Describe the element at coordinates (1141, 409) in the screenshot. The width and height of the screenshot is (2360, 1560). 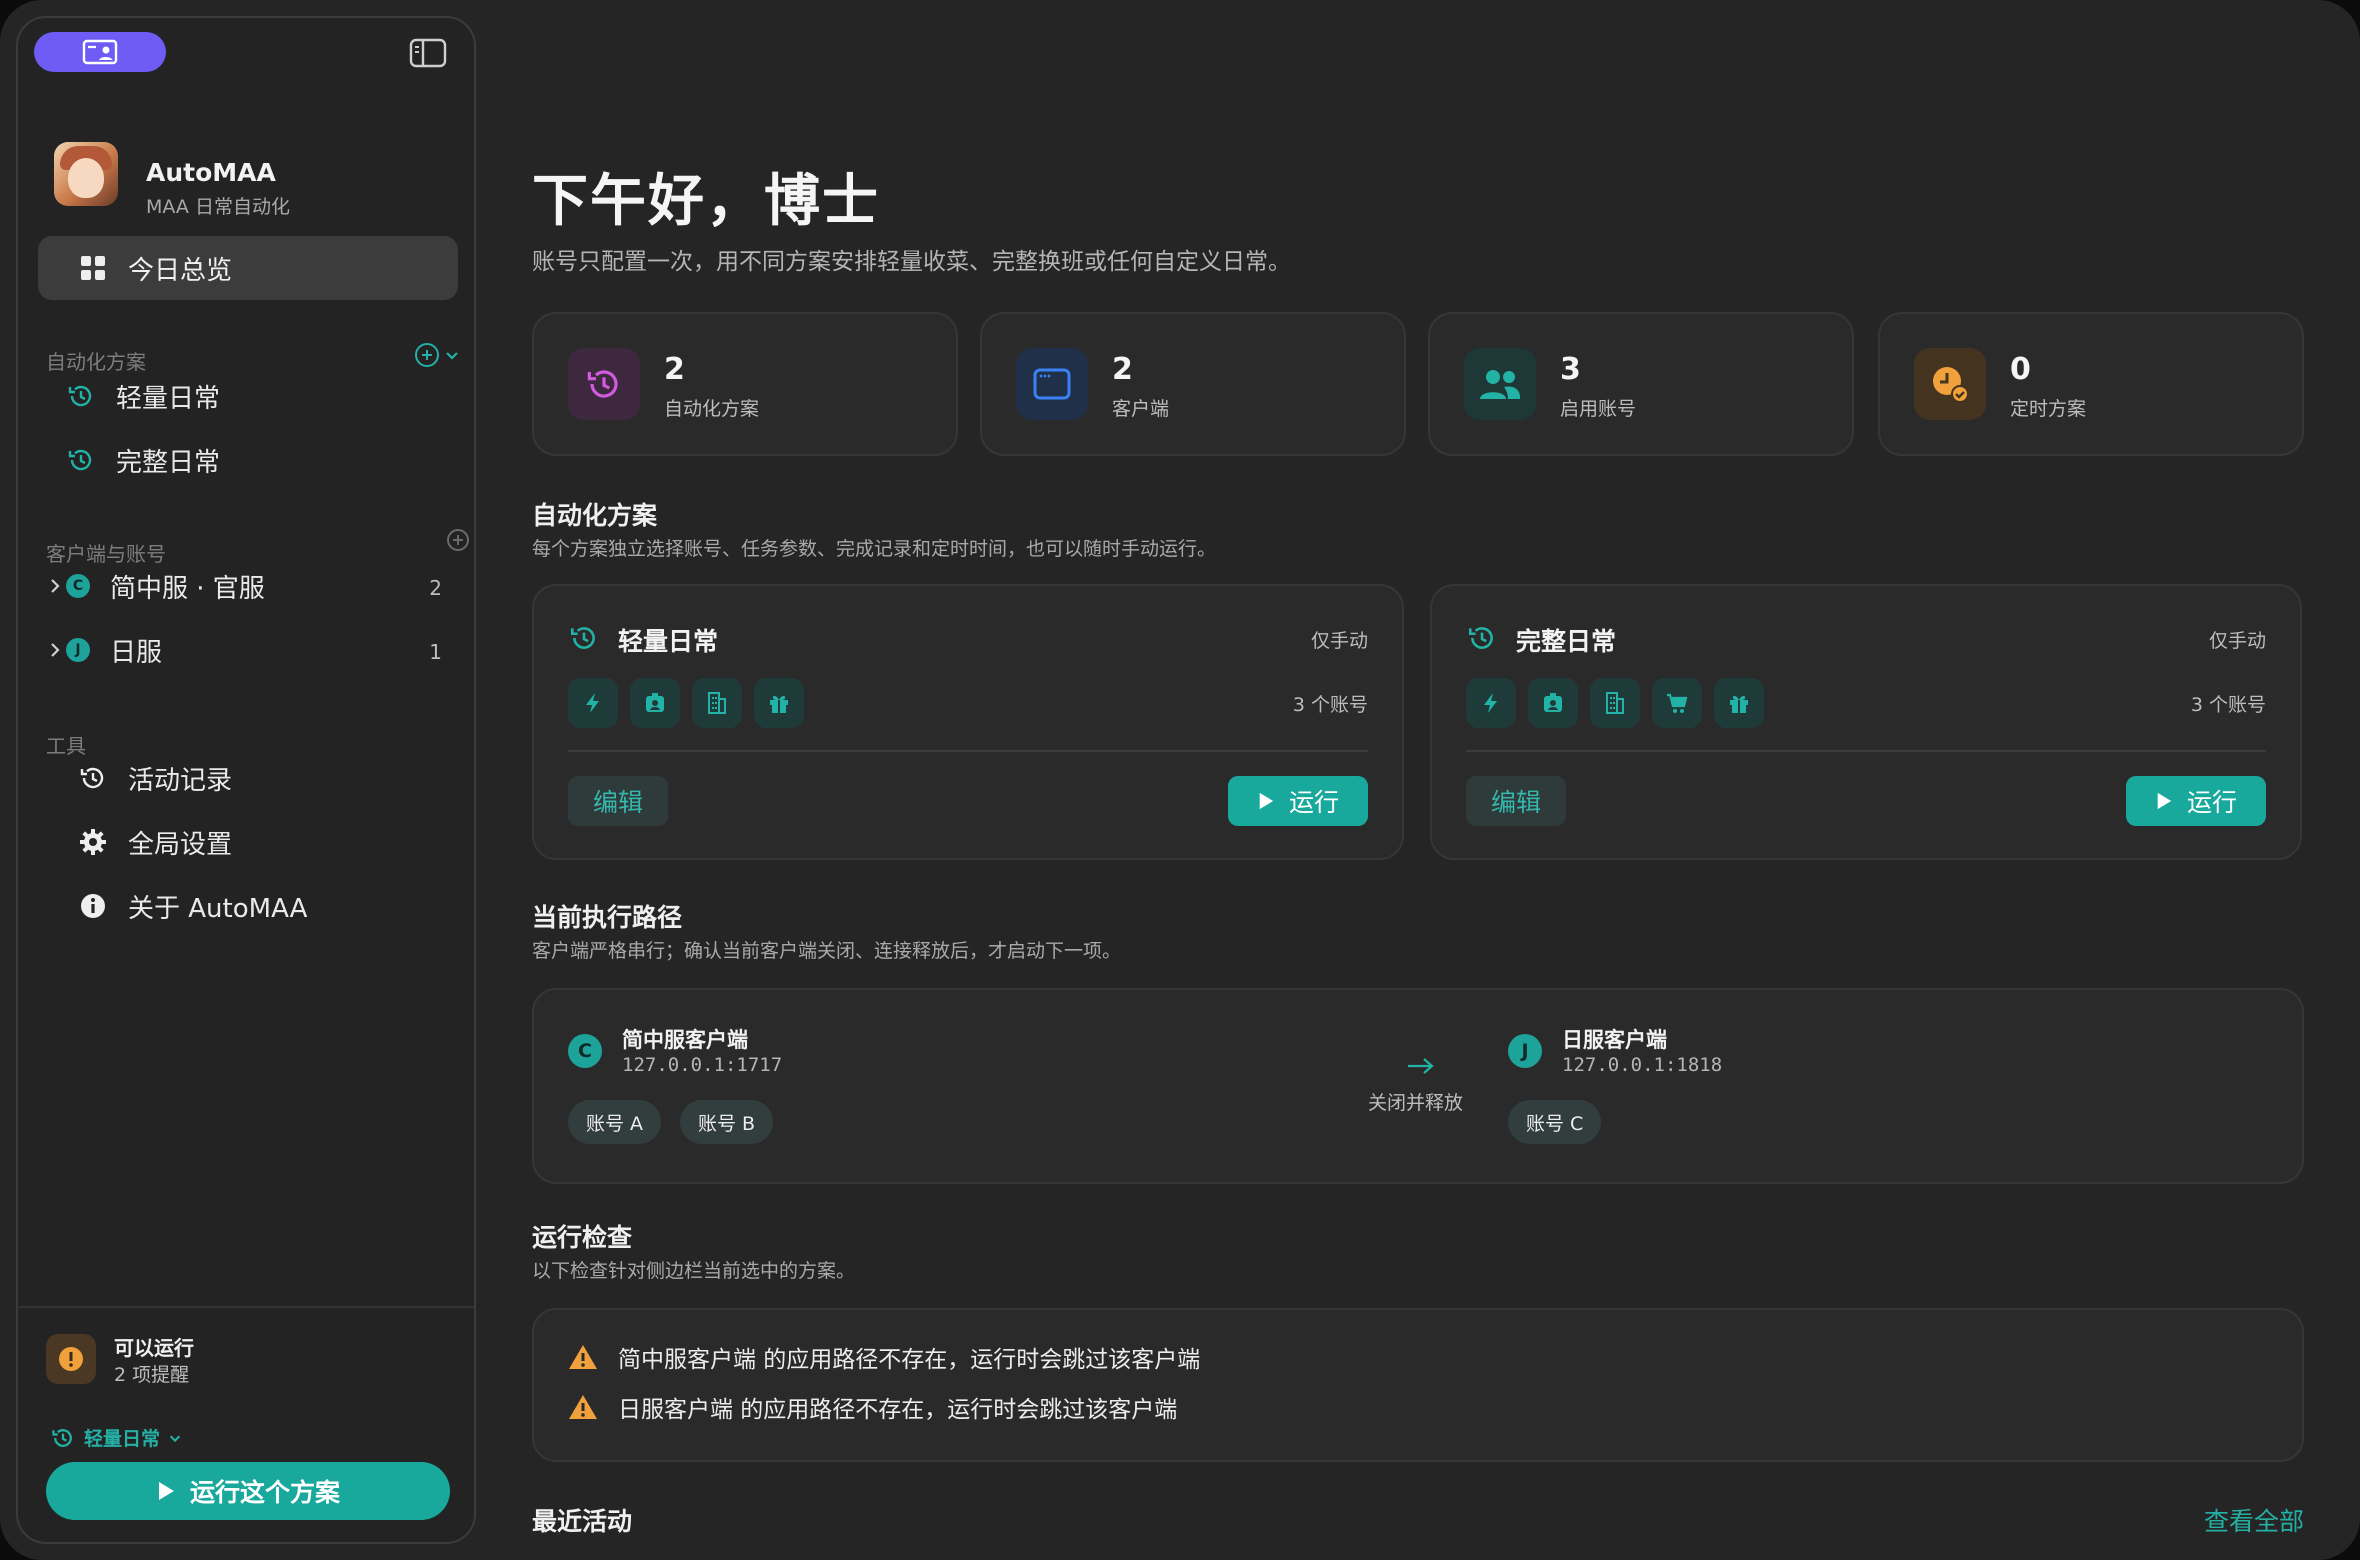
I see `stat-label: 客户端` at that location.